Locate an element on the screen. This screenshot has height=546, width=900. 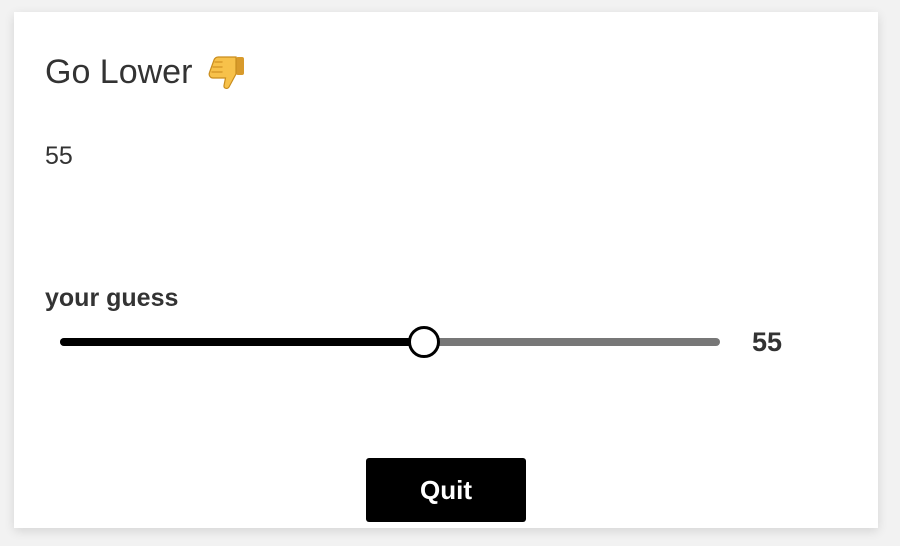
quit-button: Quit is located at coordinates (446, 490).